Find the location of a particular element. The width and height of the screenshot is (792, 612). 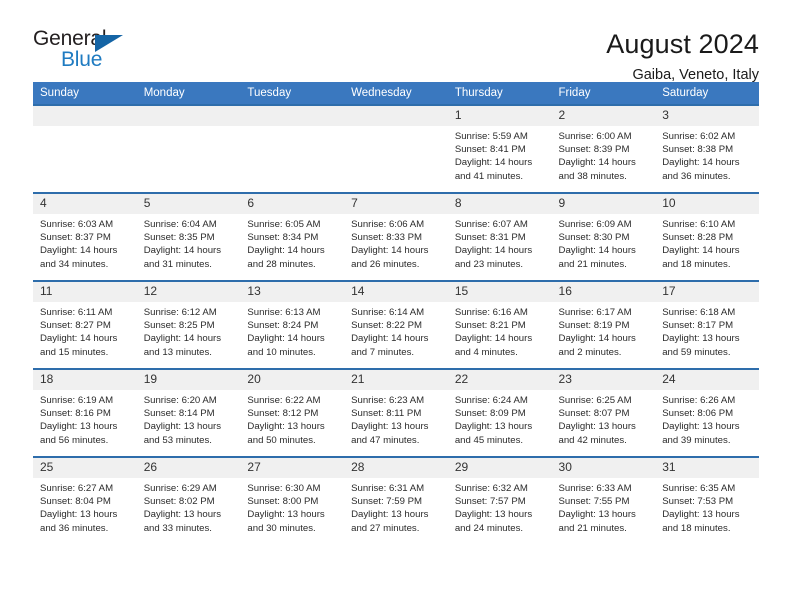

sunset-text: Sunset: 8:33 PM is located at coordinates (387, 238).